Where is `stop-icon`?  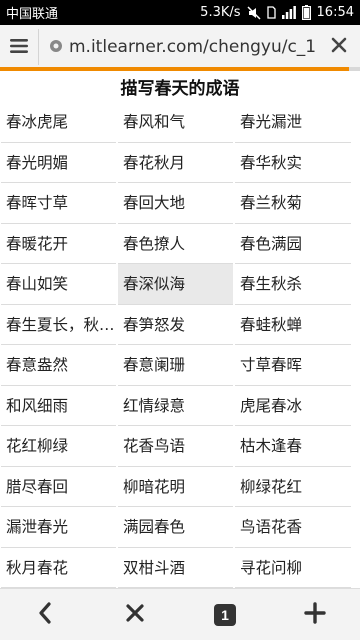 stop-icon is located at coordinates (135, 615).